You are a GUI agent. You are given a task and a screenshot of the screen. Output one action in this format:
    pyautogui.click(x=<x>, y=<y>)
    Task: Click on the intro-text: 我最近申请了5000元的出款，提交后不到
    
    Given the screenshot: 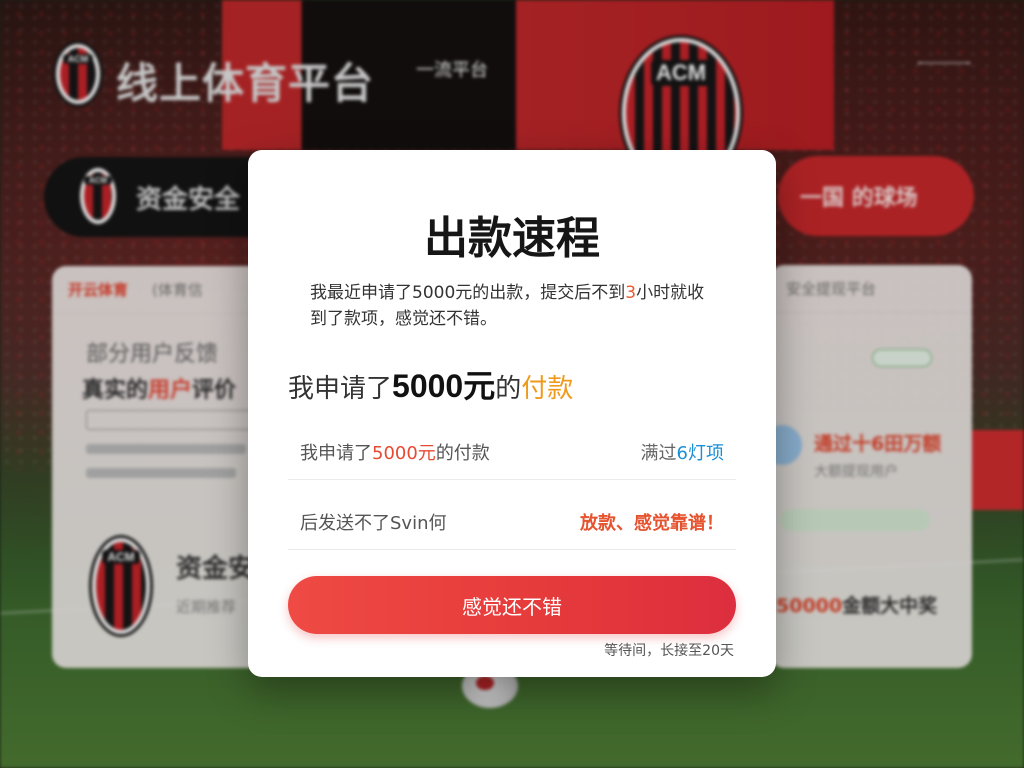 What is the action you would take?
    pyautogui.click(x=468, y=293)
    